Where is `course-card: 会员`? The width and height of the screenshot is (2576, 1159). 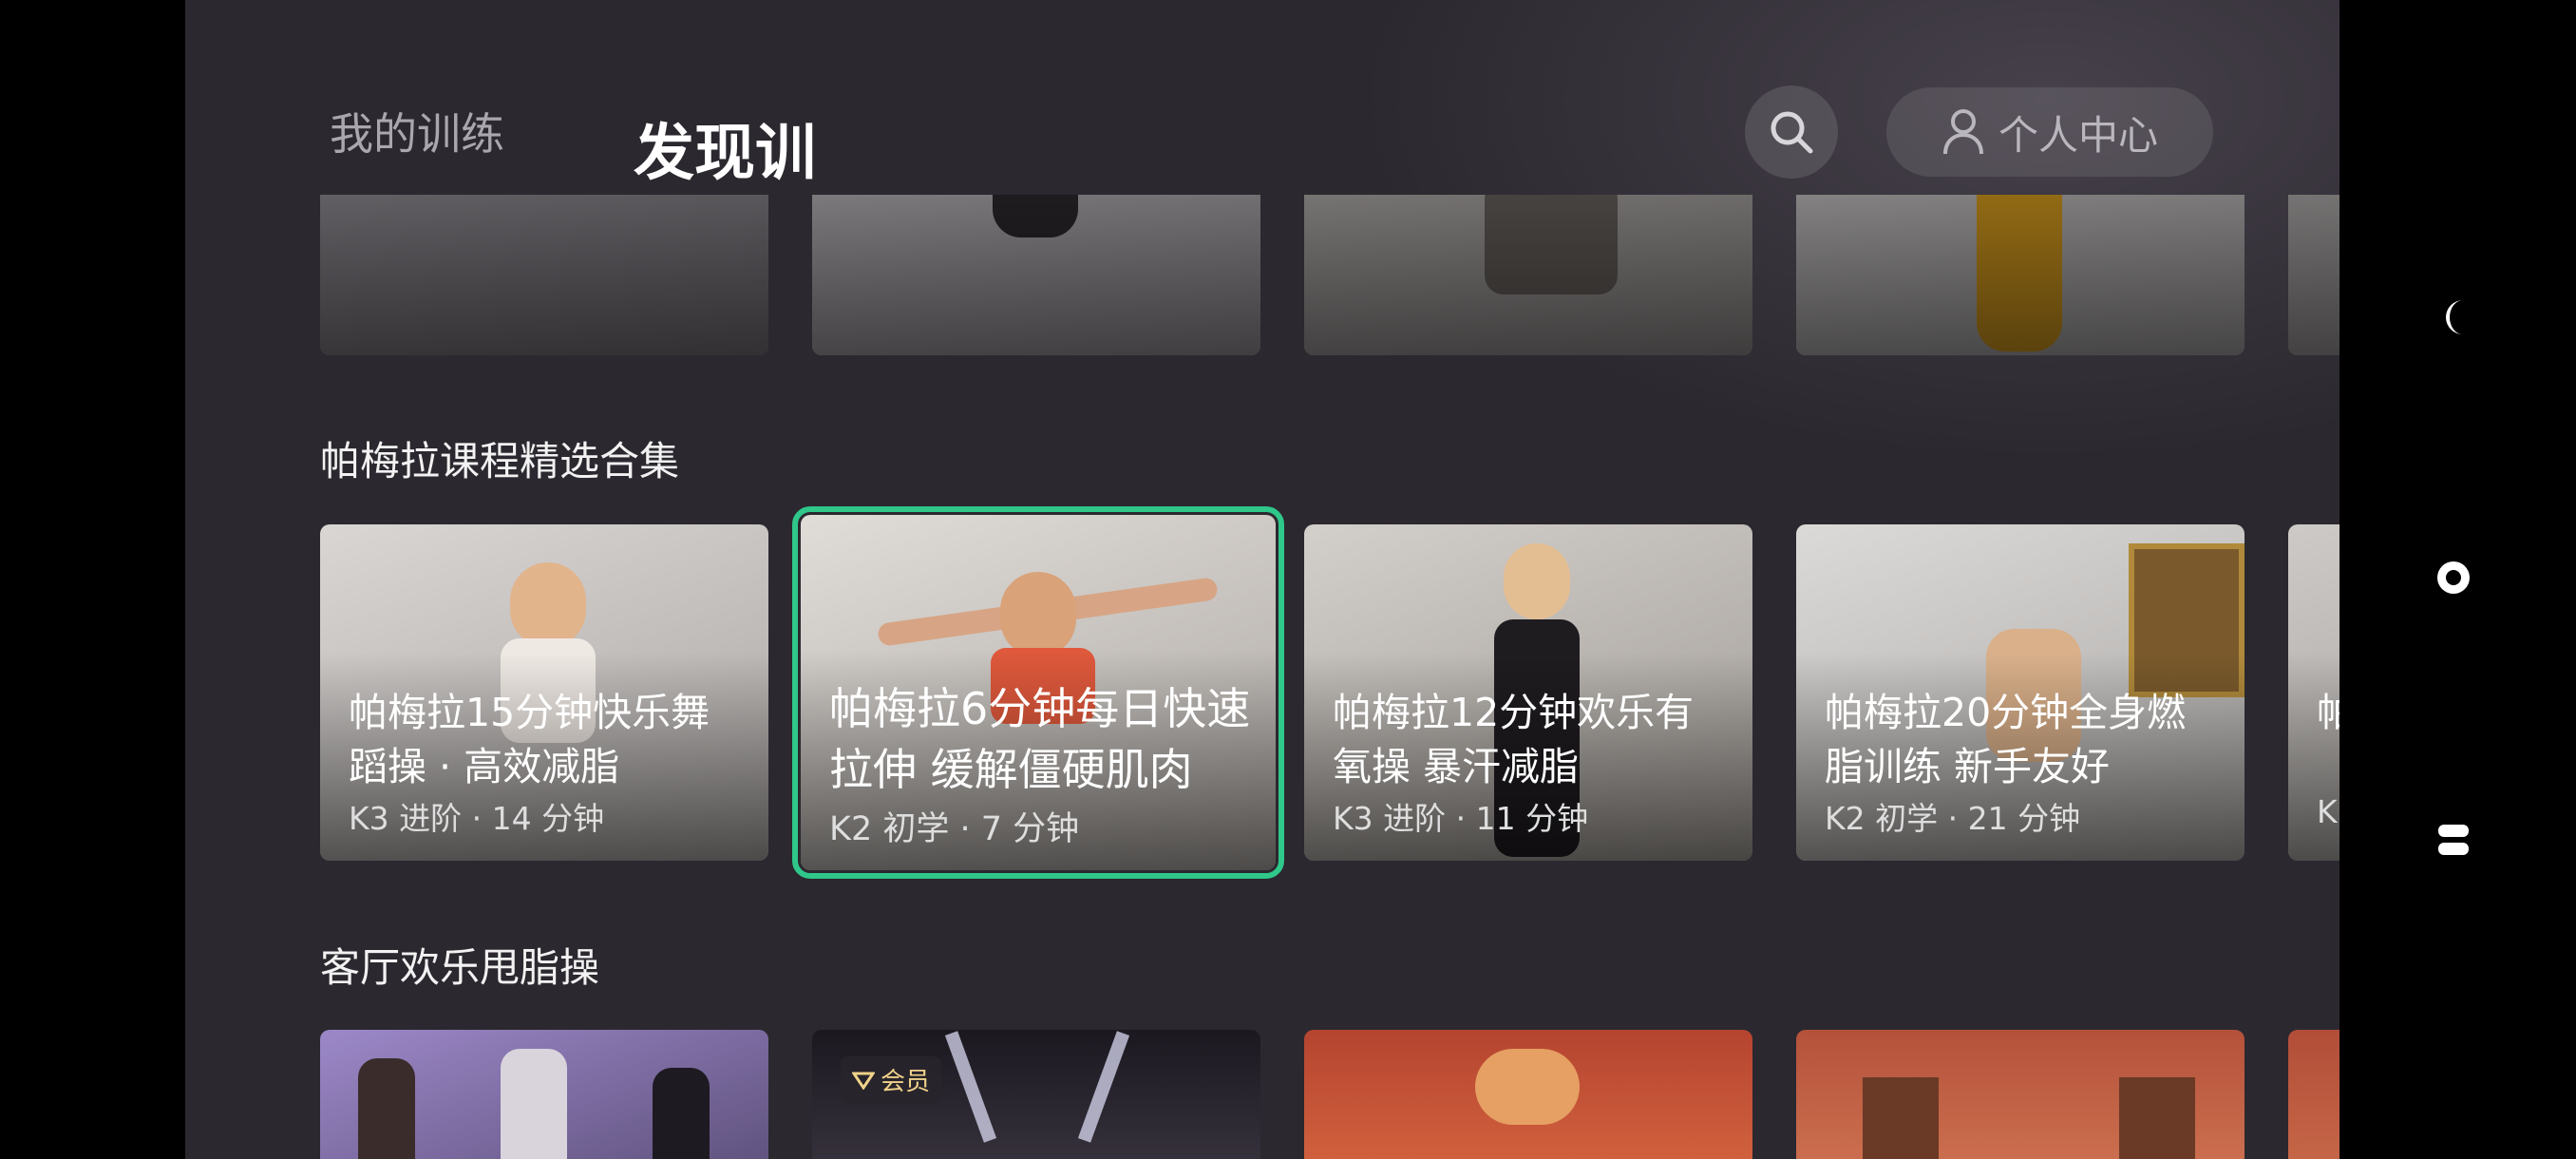
course-card: 会员 is located at coordinates (1036, 1094).